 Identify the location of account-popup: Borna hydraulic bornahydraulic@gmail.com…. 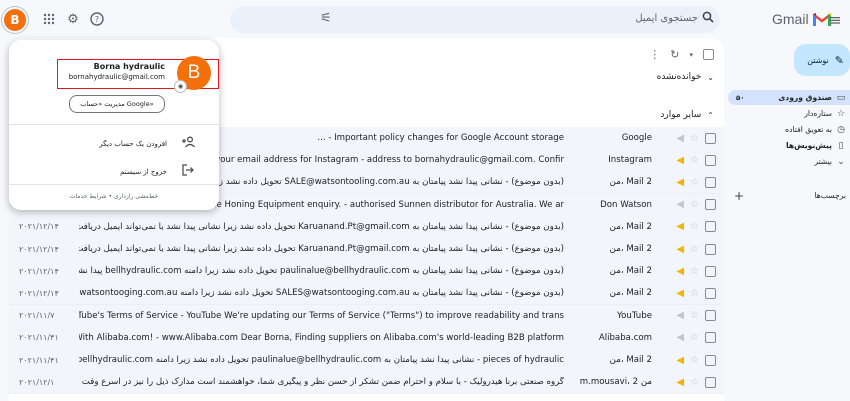
(114, 125).